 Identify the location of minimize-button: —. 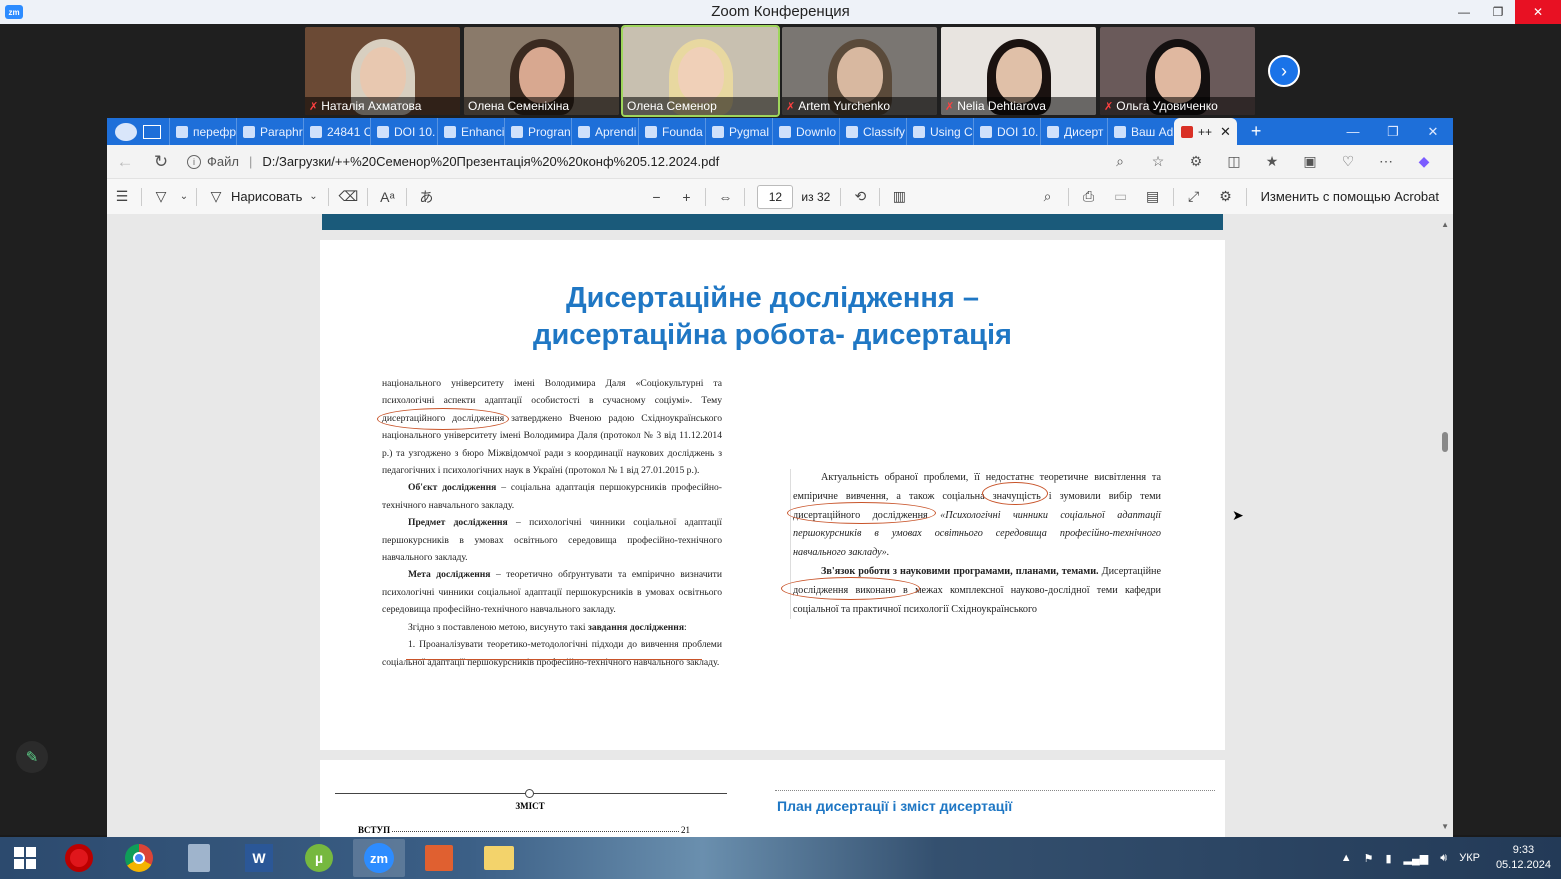
(1464, 12).